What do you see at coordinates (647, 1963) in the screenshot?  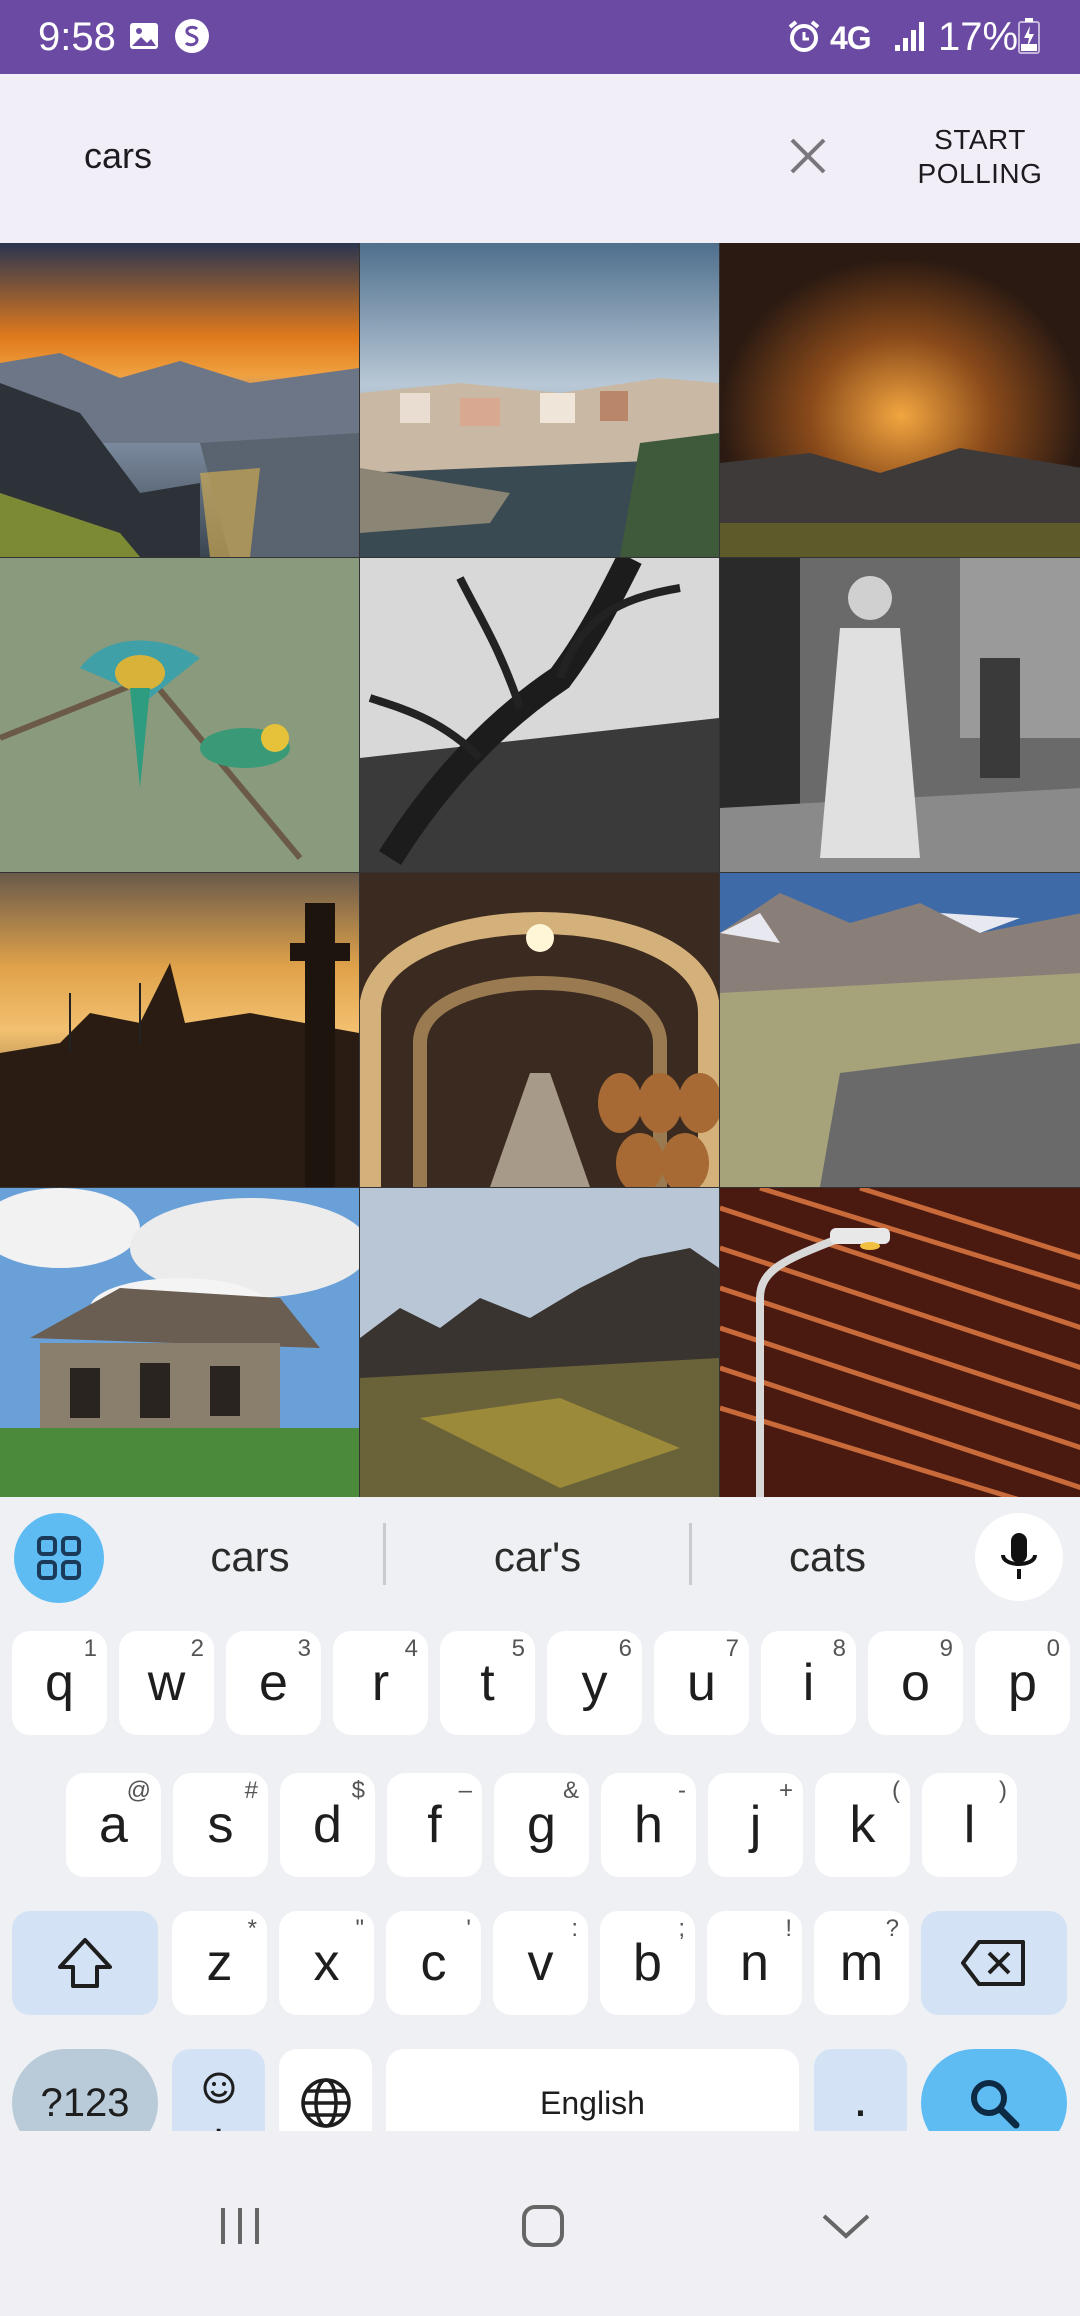 I see `key-b: b;` at bounding box center [647, 1963].